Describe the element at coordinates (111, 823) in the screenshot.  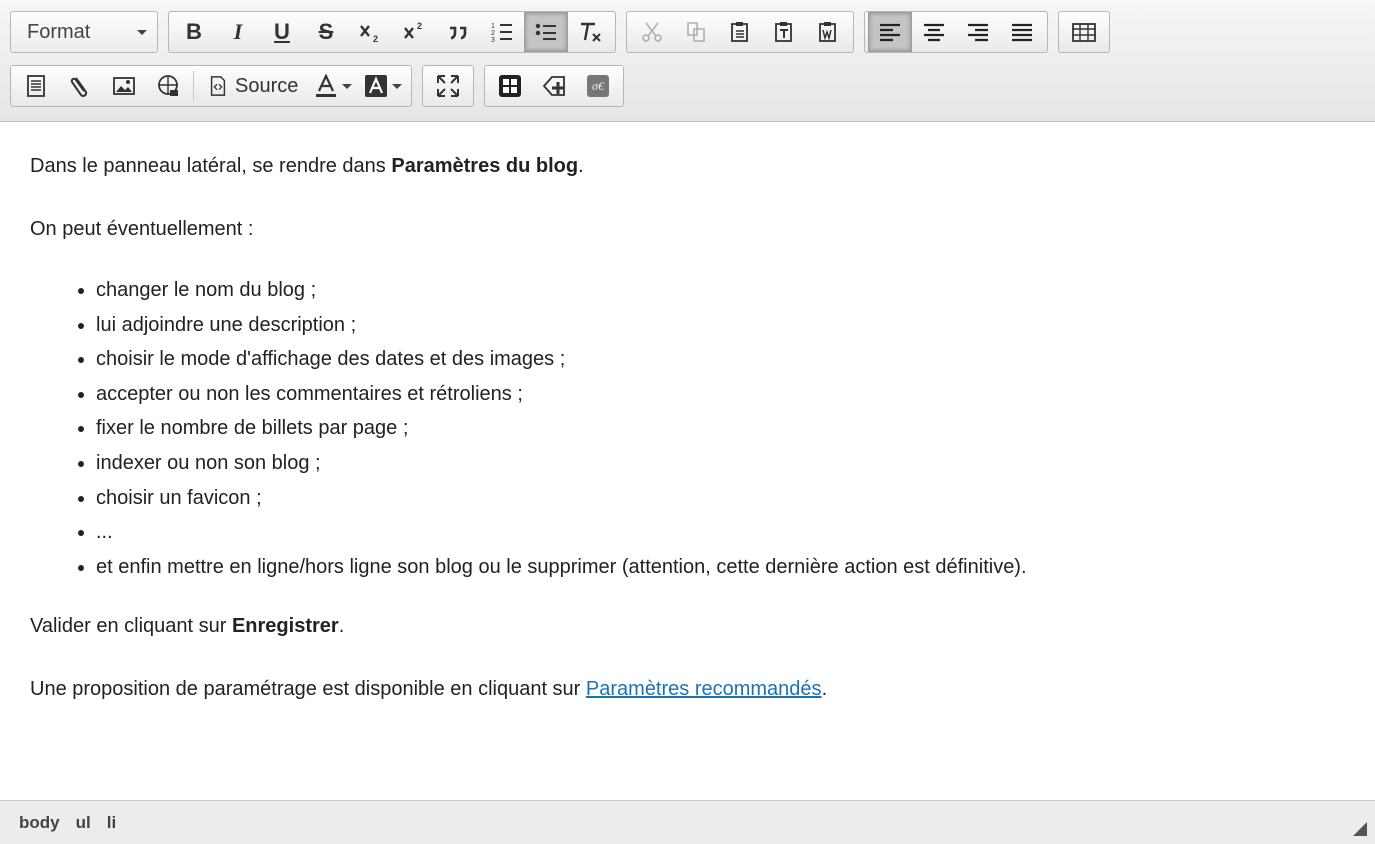
I see `path-li: li` at that location.